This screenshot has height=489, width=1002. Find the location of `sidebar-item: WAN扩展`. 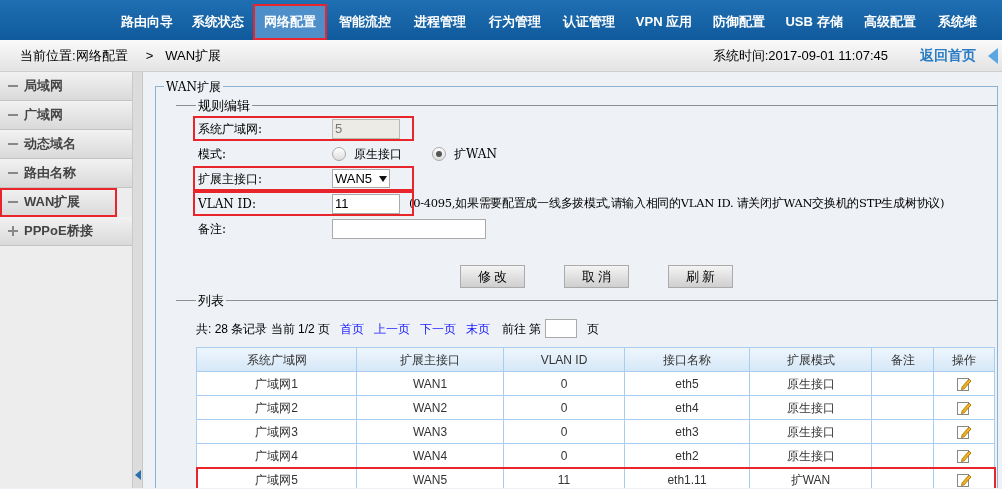

sidebar-item: WAN扩展 is located at coordinates (58, 202).